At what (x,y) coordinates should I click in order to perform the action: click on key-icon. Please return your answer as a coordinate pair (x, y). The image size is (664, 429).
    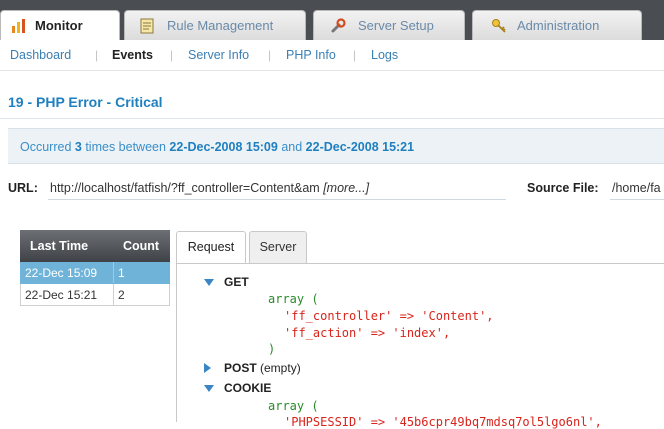
    Looking at the image, I should click on (499, 26).